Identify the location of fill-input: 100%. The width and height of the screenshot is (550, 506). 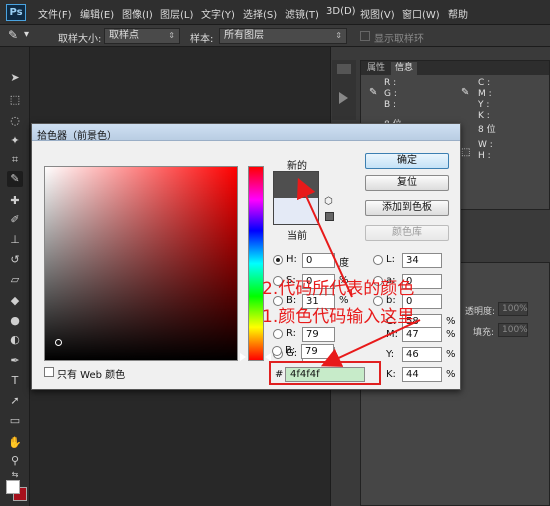
(513, 330).